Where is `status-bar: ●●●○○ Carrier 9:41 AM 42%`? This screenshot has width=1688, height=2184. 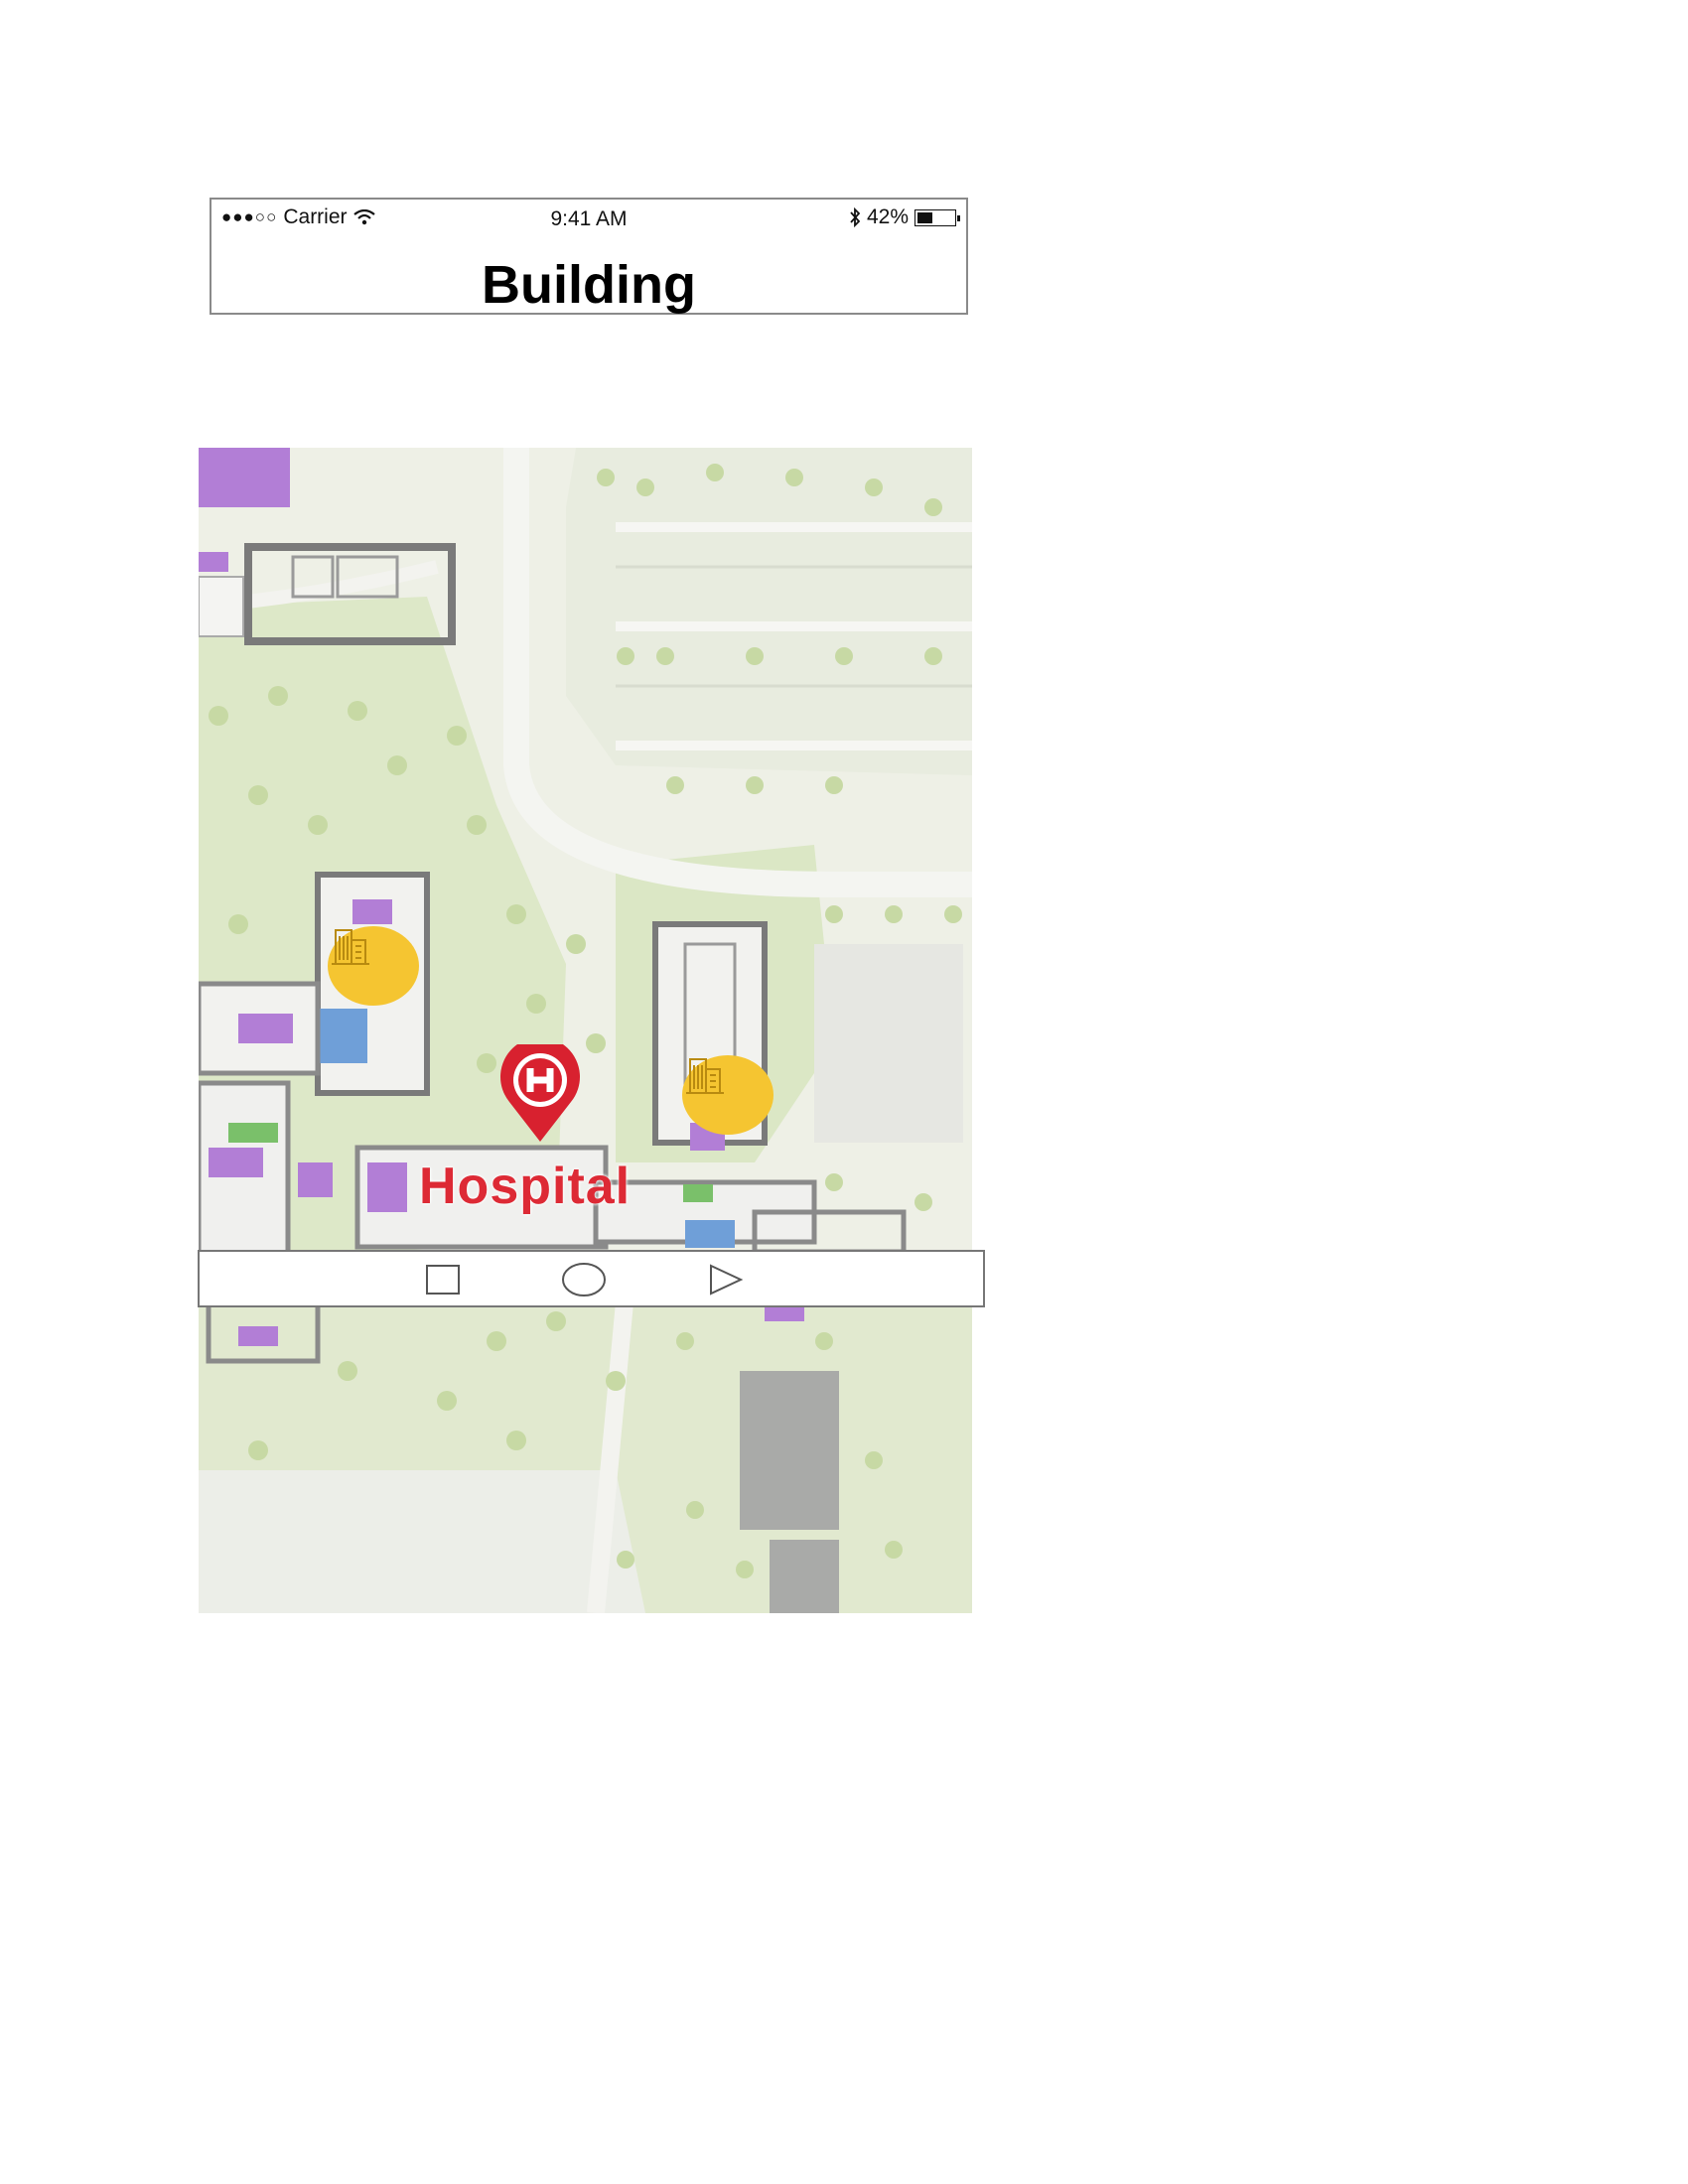
status-bar: ●●●○○ Carrier 9:41 AM 42% is located at coordinates (588, 219).